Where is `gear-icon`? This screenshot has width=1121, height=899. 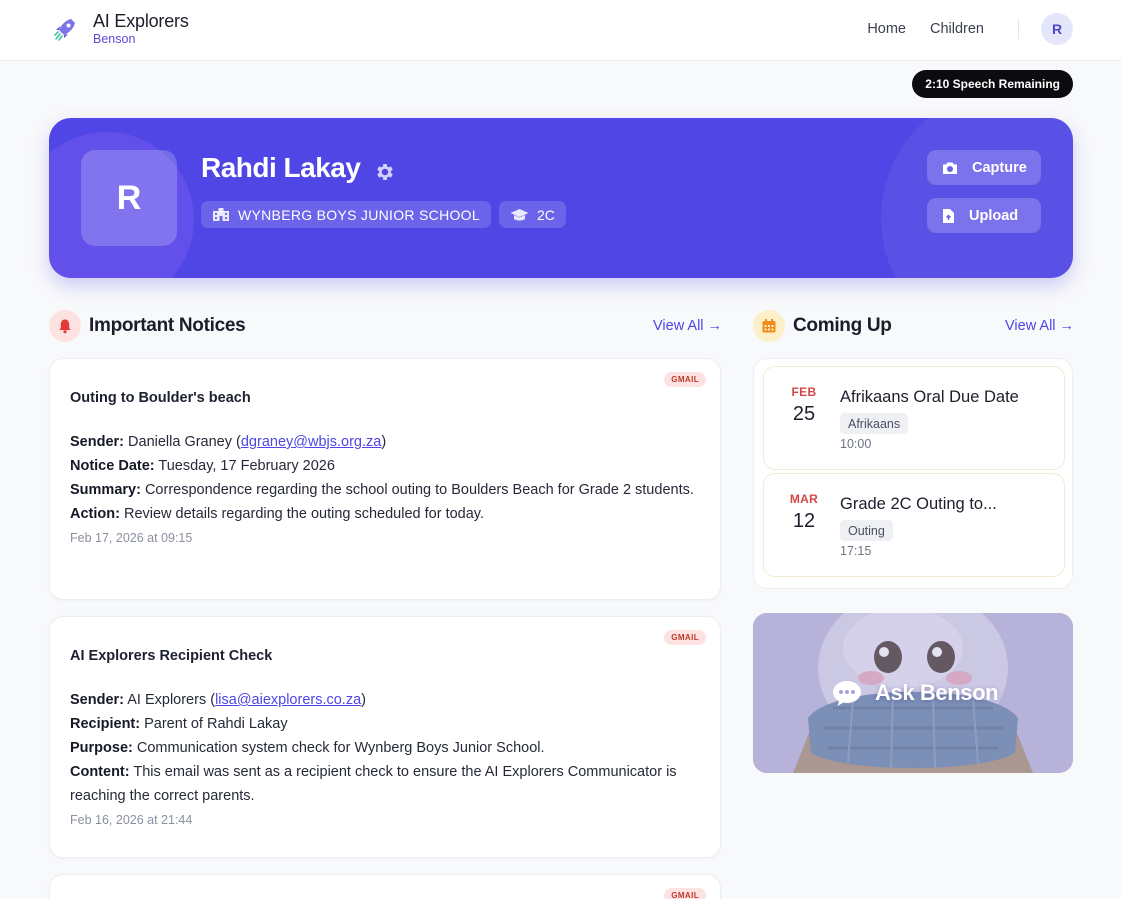
gear-icon is located at coordinates (385, 172).